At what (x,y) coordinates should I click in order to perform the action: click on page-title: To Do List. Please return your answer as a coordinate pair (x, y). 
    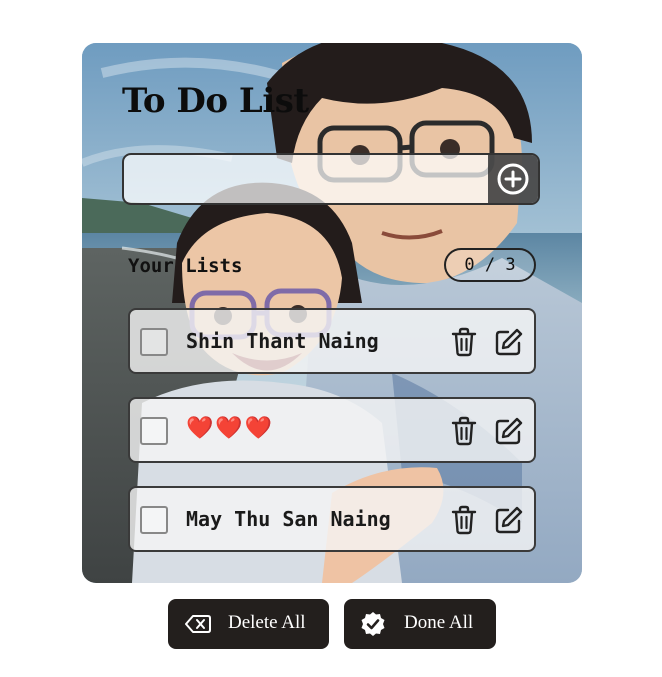
    Looking at the image, I should click on (215, 101).